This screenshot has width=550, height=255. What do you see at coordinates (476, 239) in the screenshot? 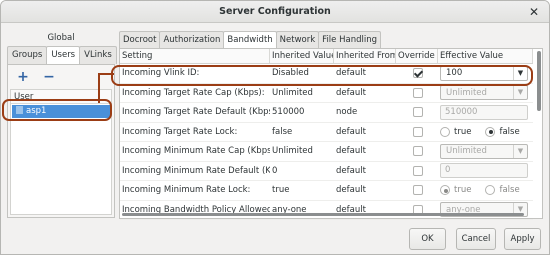
I see `cancel-button: Cancel` at bounding box center [476, 239].